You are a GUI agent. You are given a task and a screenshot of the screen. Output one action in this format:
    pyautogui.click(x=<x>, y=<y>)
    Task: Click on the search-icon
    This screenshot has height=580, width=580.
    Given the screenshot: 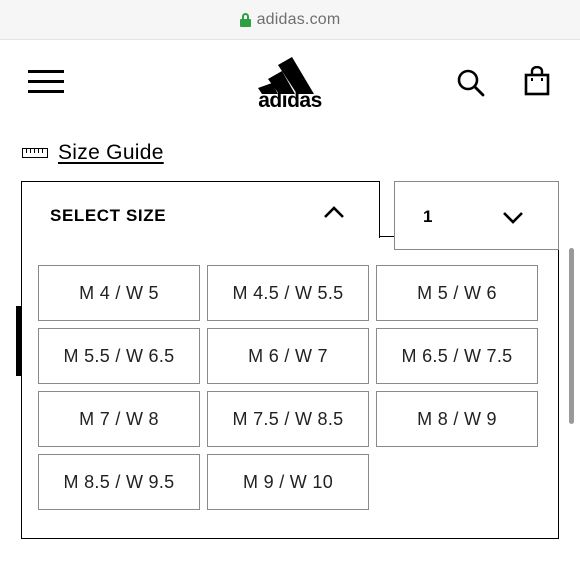 What is the action you would take?
    pyautogui.click(x=471, y=83)
    